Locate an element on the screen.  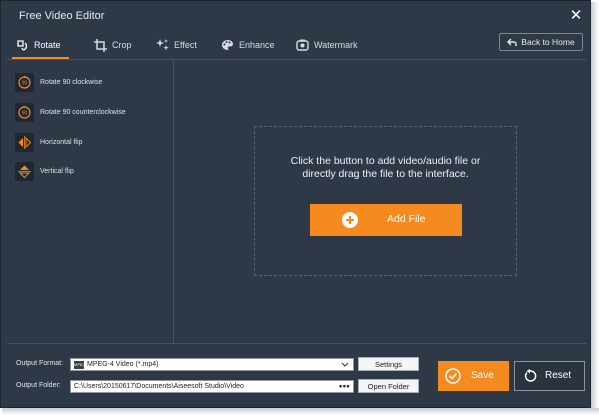
back-arrow-icon is located at coordinates (512, 42).